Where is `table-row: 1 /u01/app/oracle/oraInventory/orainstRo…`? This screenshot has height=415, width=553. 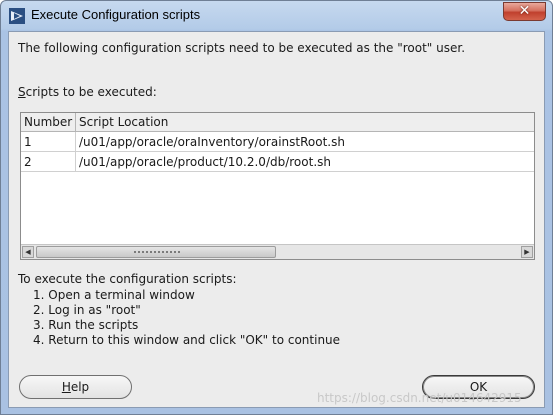 table-row: 1 /u01/app/oracle/oraInventory/orainstRo… is located at coordinates (277, 142).